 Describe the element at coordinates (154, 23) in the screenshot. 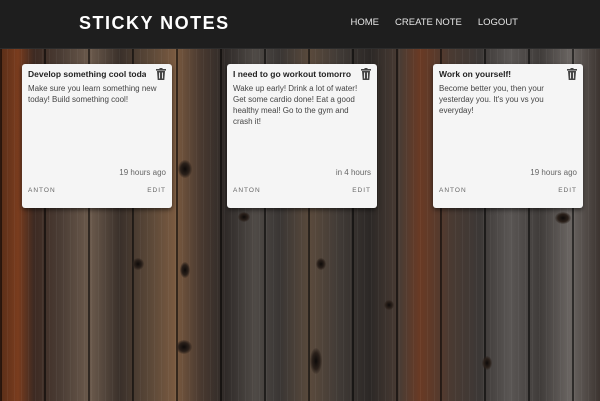

I see `brand-logo: STICKY NOTES` at that location.